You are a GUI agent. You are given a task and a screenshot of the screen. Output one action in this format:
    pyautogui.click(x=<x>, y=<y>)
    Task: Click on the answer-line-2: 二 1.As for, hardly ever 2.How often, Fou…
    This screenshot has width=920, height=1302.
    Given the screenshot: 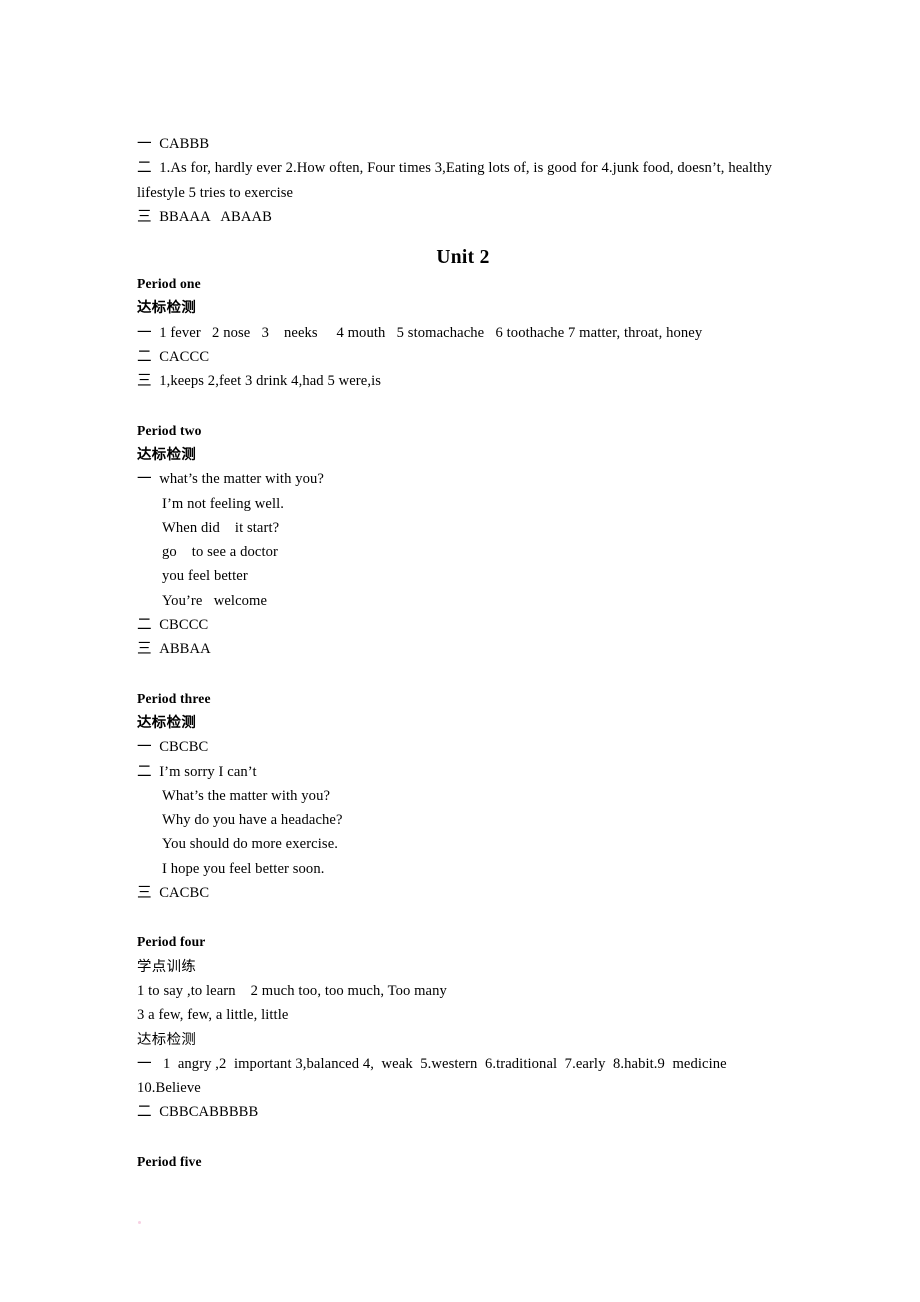 What is the action you would take?
    pyautogui.click(x=463, y=180)
    